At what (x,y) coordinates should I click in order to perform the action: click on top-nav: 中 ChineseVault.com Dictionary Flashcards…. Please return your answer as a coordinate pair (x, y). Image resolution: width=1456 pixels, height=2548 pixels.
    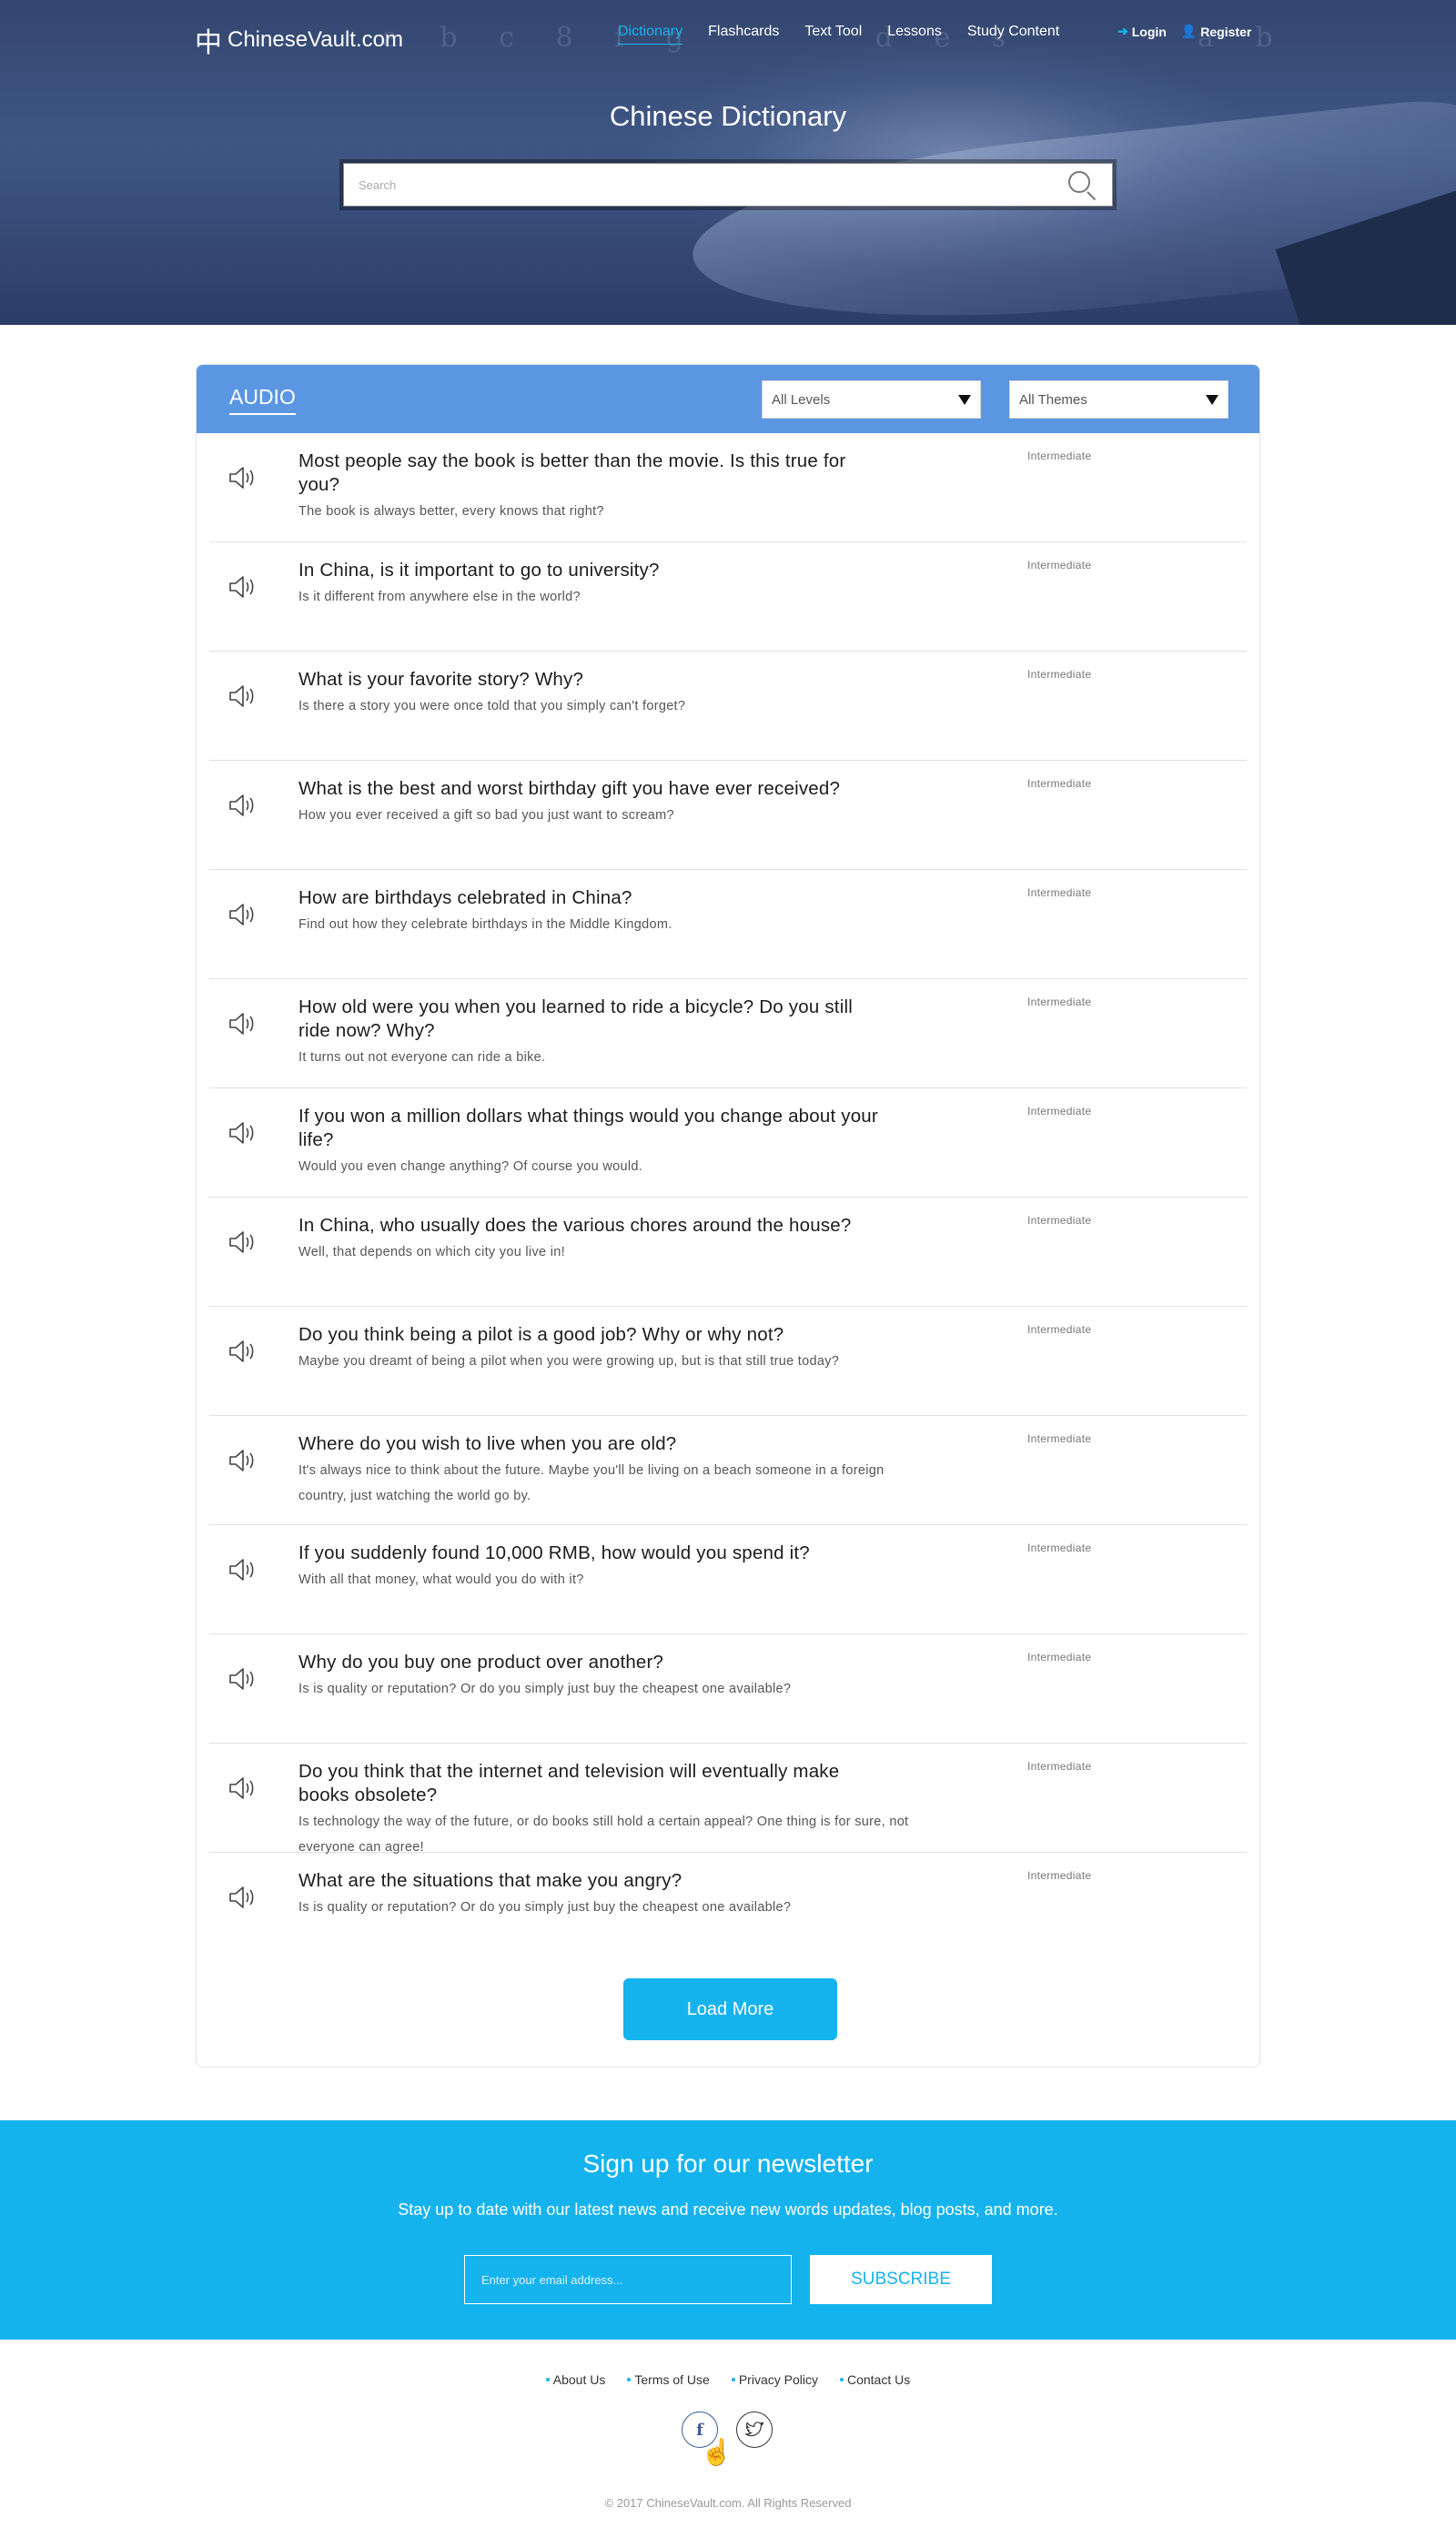
    Looking at the image, I should click on (728, 33).